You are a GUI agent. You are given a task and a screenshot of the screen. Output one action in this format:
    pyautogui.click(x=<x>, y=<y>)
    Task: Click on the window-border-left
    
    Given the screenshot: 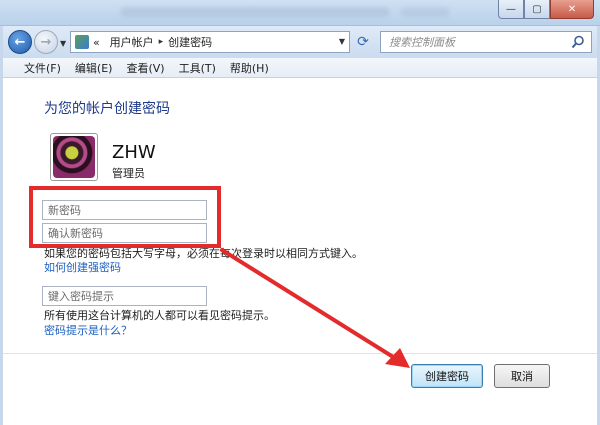 What is the action you would take?
    pyautogui.click(x=1, y=225)
    